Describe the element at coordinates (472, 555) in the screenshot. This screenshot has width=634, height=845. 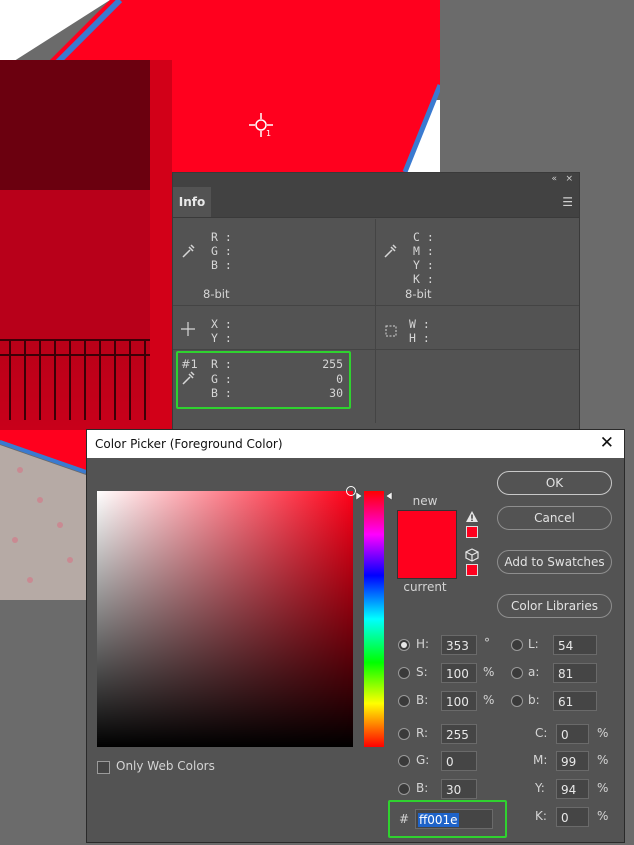
I see `web-safe-cube-icon` at that location.